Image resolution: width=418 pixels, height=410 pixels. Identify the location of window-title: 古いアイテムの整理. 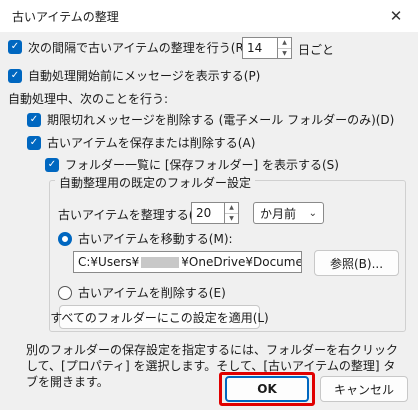
(65, 17).